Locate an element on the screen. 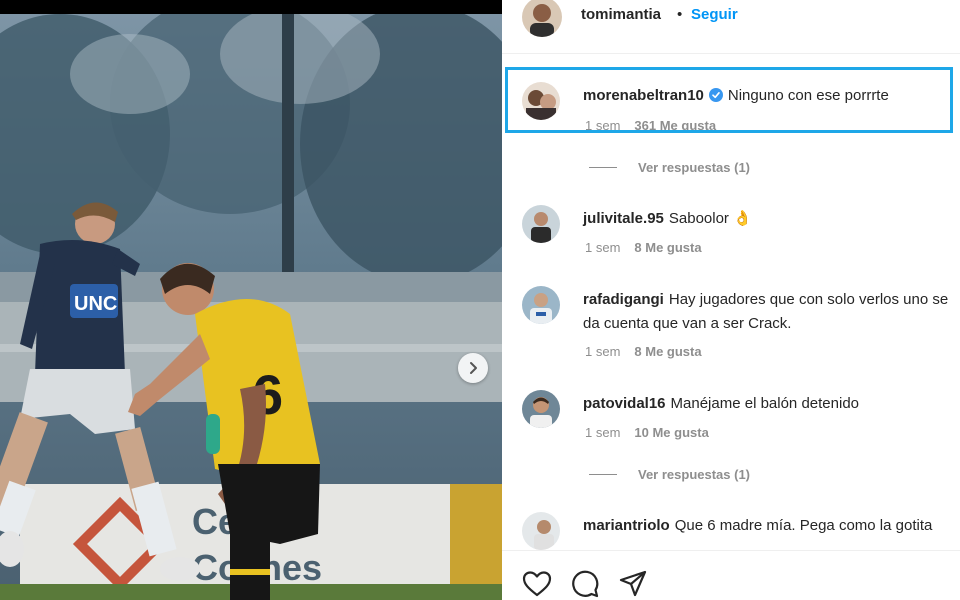  comment-text-block: patovidal16 Manéjame el balón detenido is located at coordinates (771, 404).